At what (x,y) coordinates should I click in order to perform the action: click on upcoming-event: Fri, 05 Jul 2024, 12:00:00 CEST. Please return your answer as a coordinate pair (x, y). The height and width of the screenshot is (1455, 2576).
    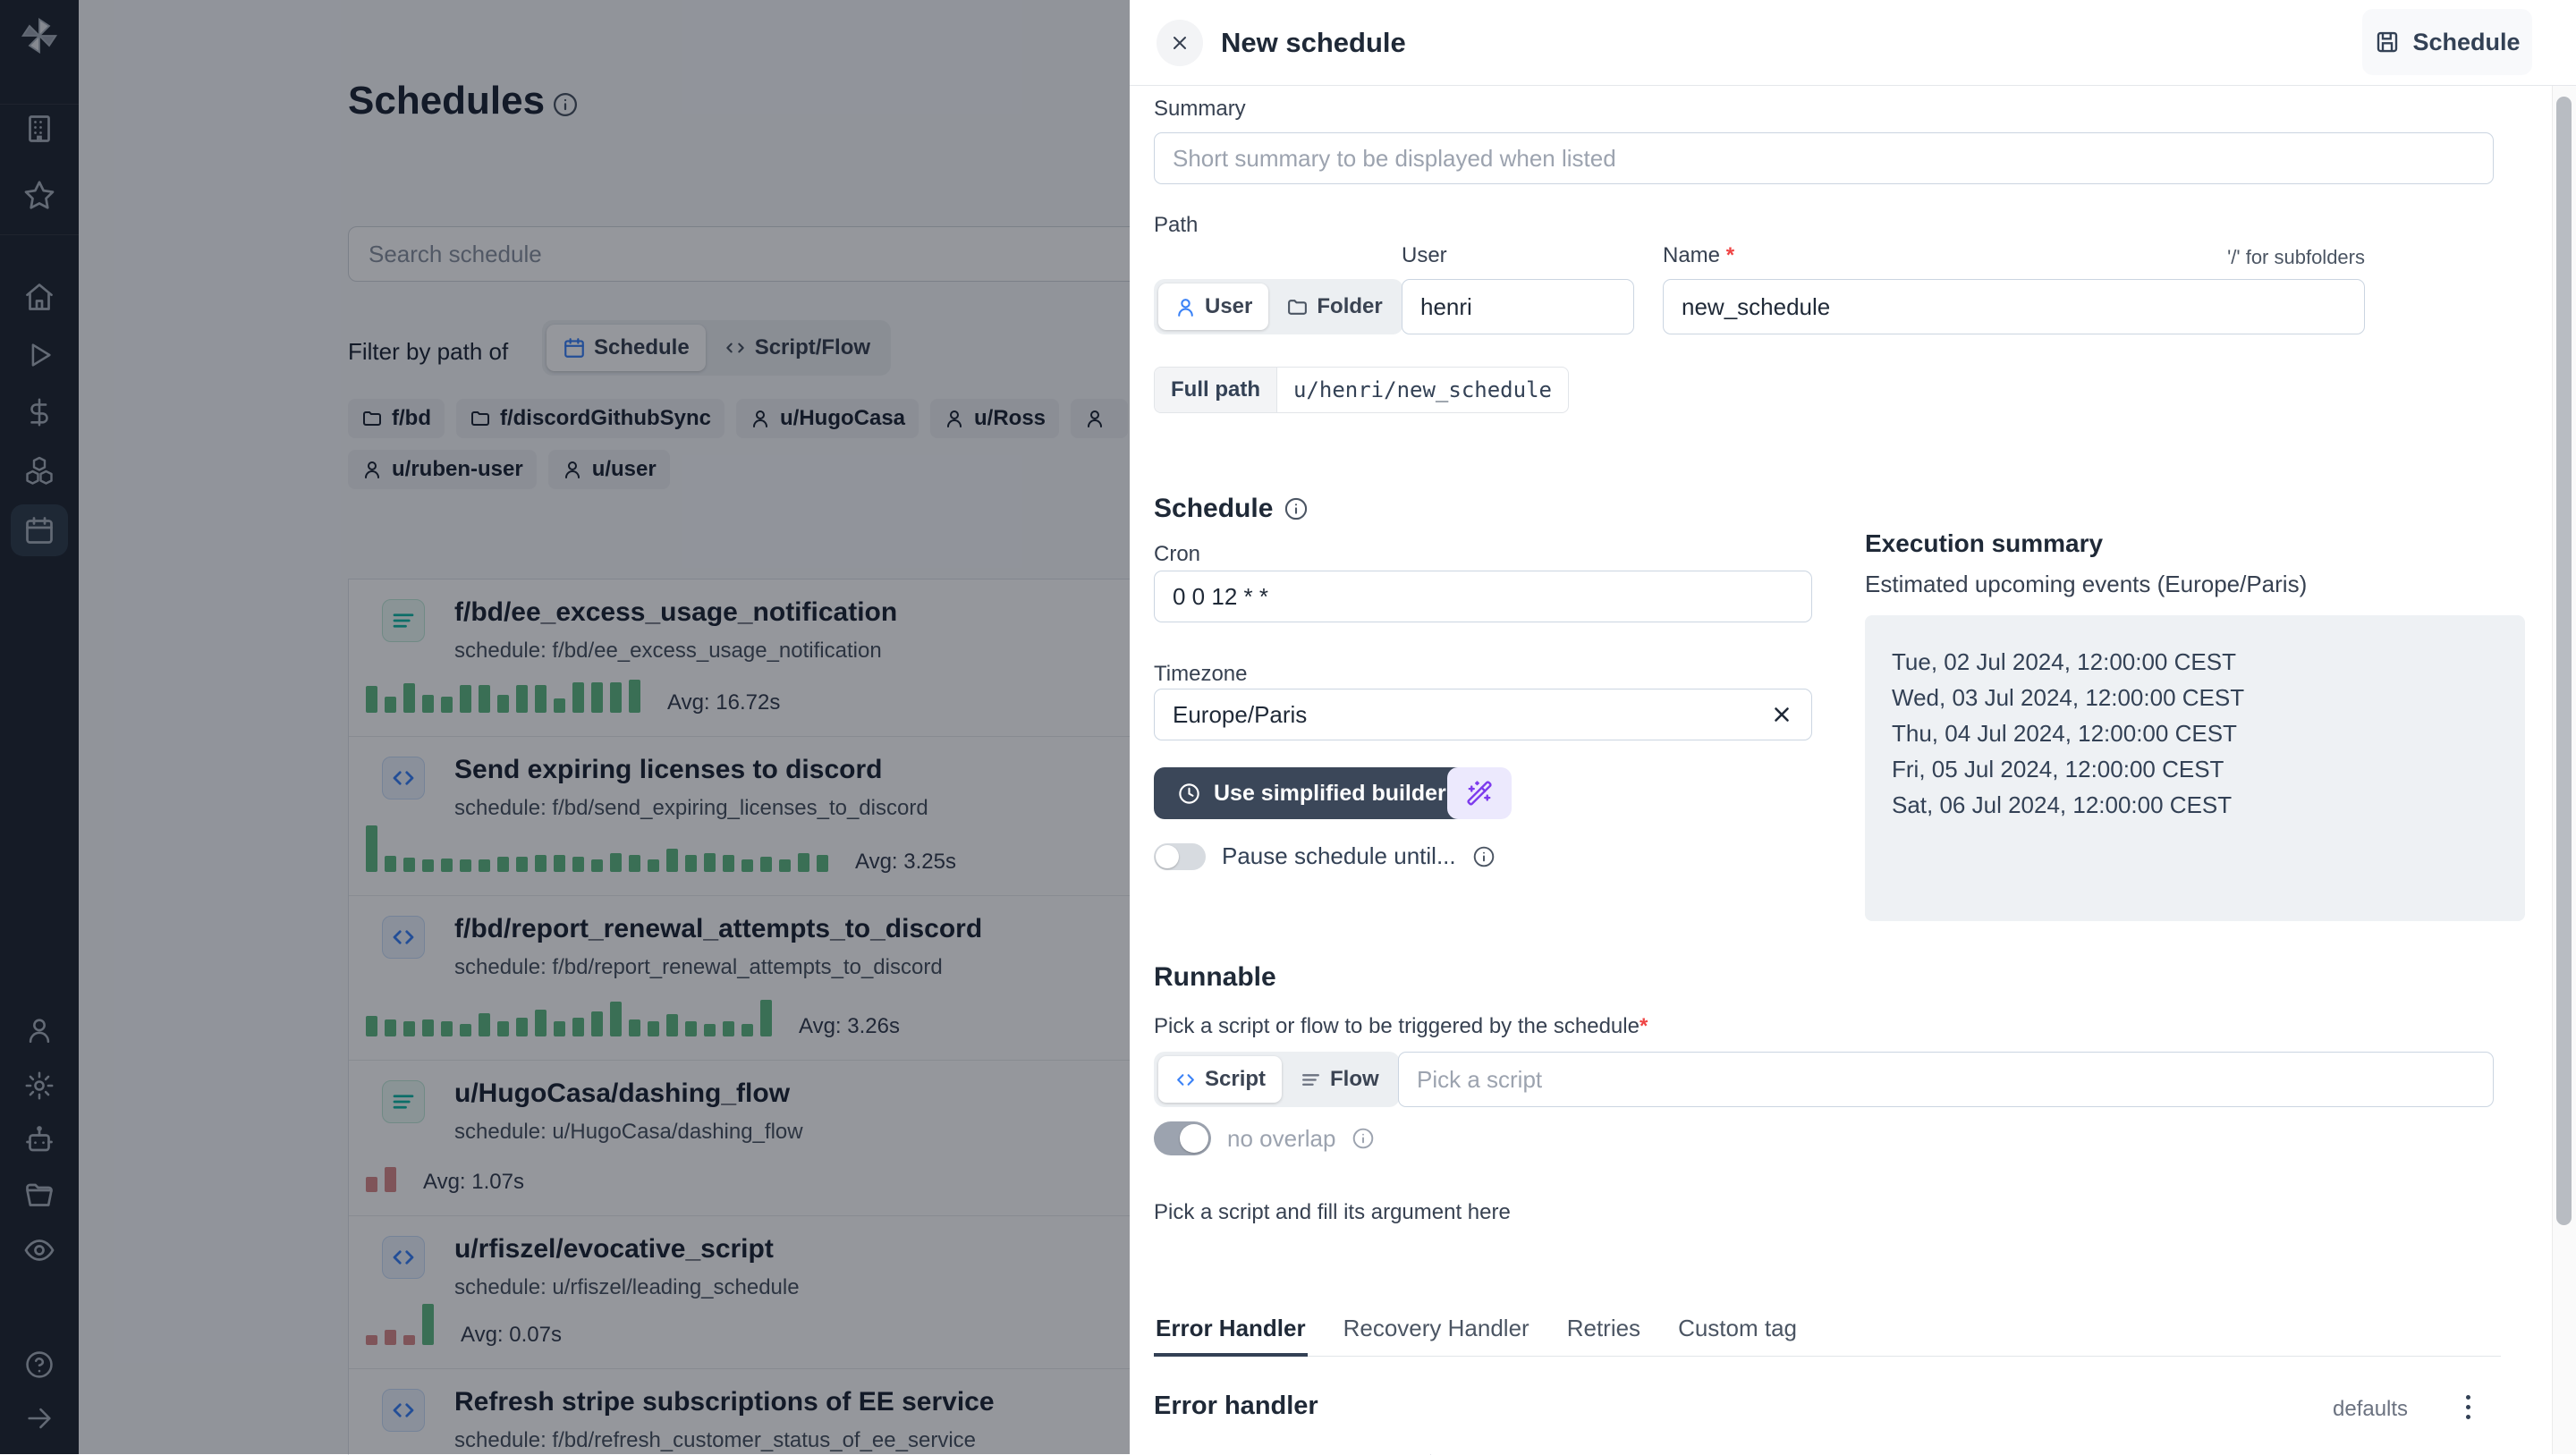
    Looking at the image, I should click on (2058, 769).